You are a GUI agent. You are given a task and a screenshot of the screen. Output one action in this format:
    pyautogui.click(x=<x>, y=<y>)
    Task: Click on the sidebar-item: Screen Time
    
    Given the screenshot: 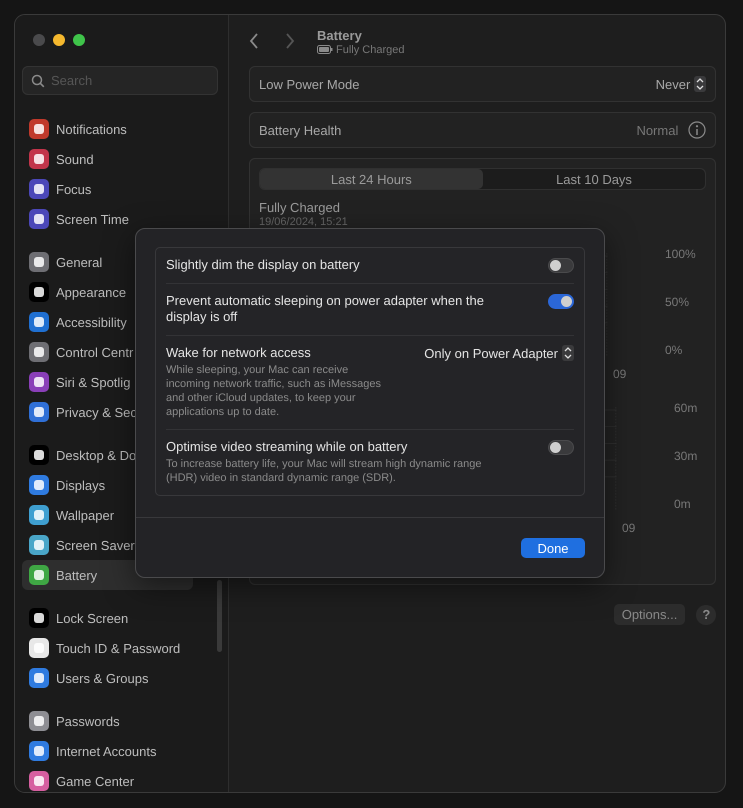 What is the action you would take?
    pyautogui.click(x=107, y=219)
    